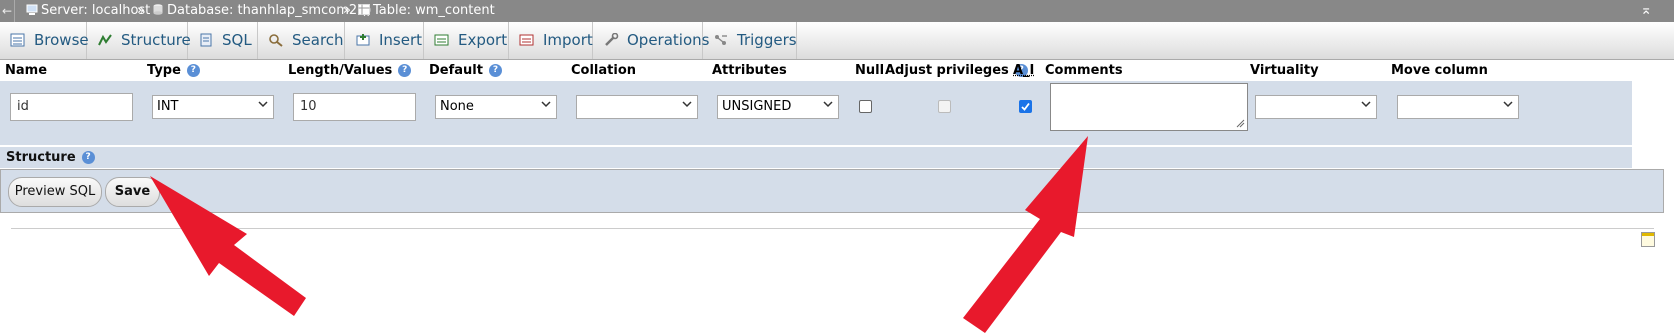  I want to click on arrow-to-ai-icon, so click(1025, 234).